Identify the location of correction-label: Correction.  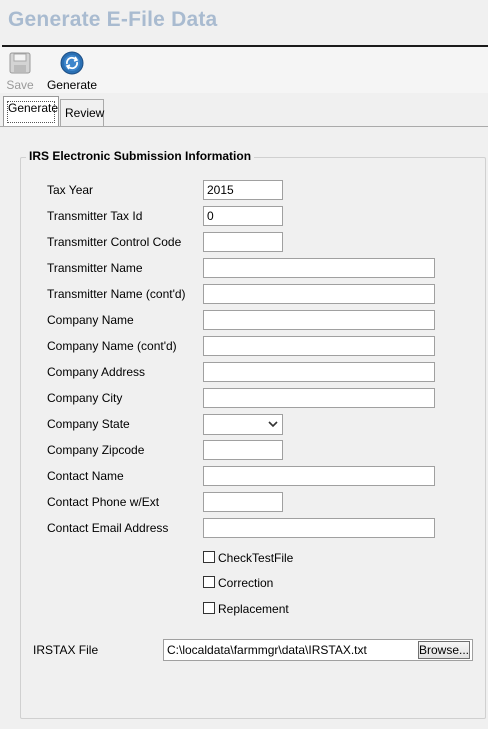
(246, 583).